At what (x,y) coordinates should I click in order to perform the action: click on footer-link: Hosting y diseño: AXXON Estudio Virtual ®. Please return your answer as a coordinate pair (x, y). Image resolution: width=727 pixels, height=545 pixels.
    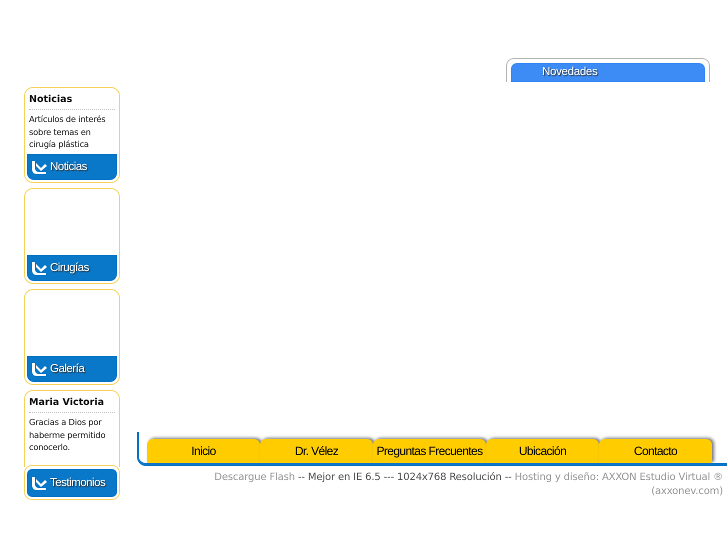
    Looking at the image, I should click on (618, 477).